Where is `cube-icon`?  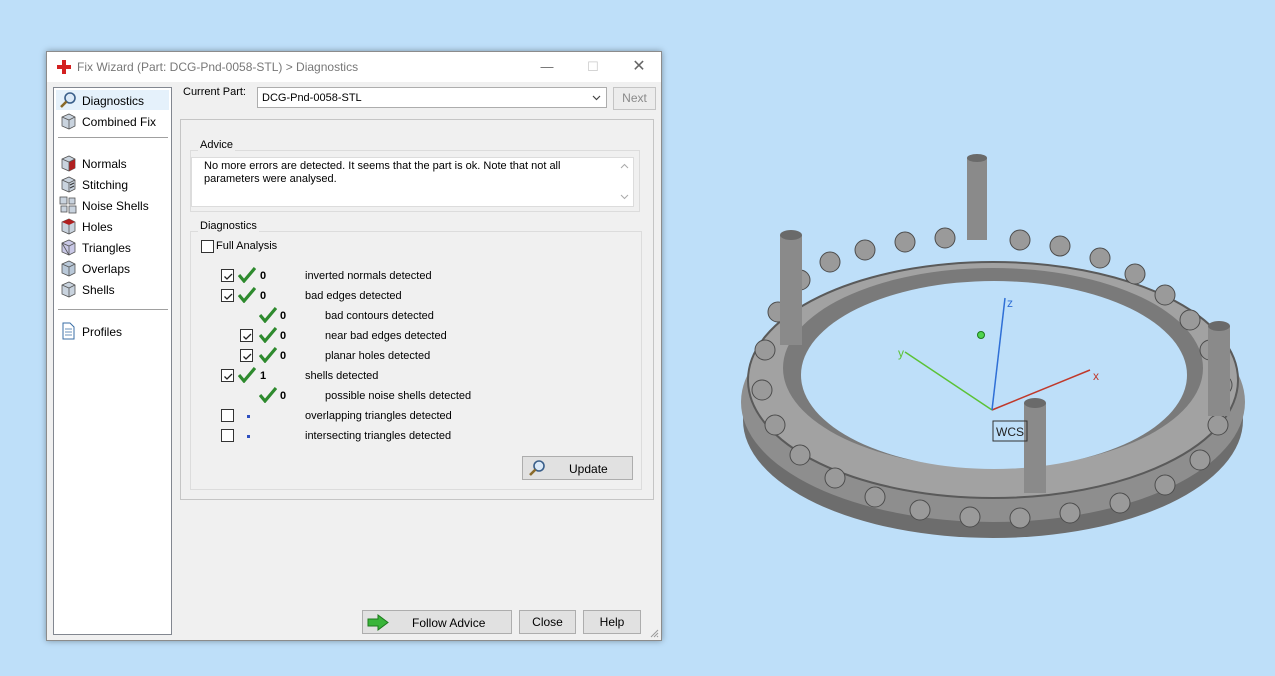 cube-icon is located at coordinates (68, 121).